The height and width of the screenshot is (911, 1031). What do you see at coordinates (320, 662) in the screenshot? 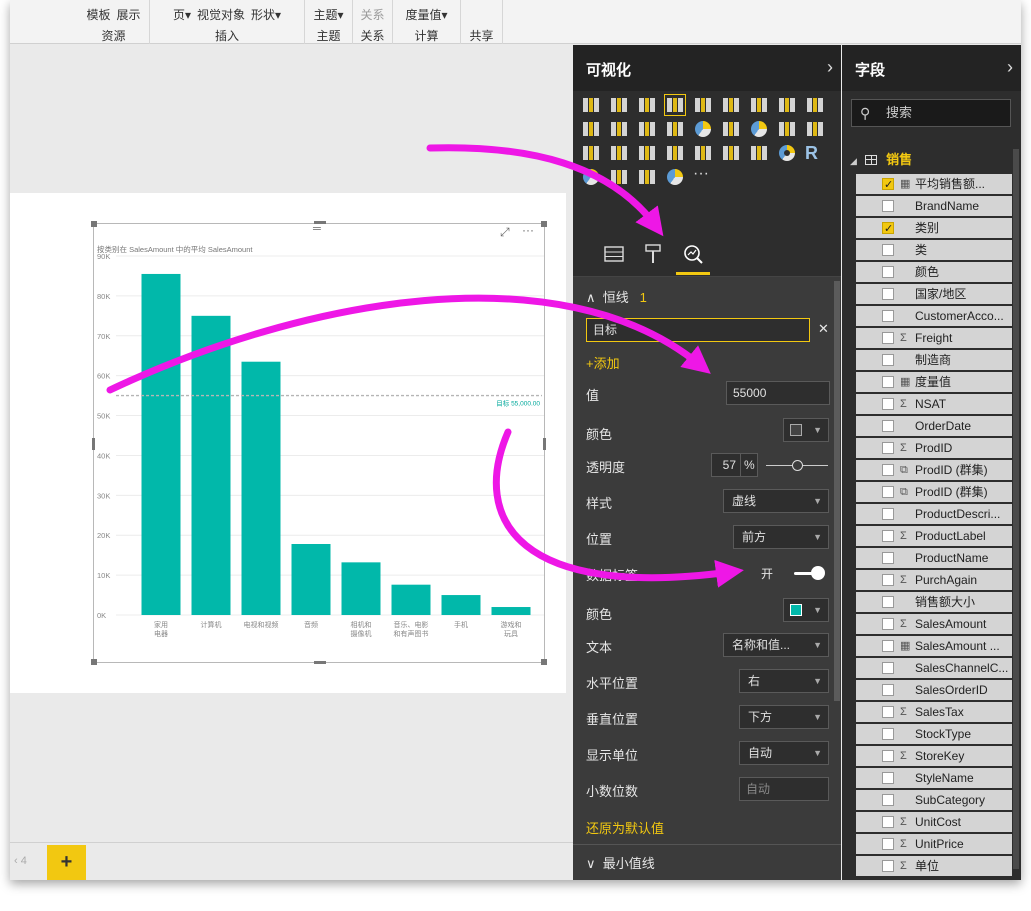
I see `resize-handle` at bounding box center [320, 662].